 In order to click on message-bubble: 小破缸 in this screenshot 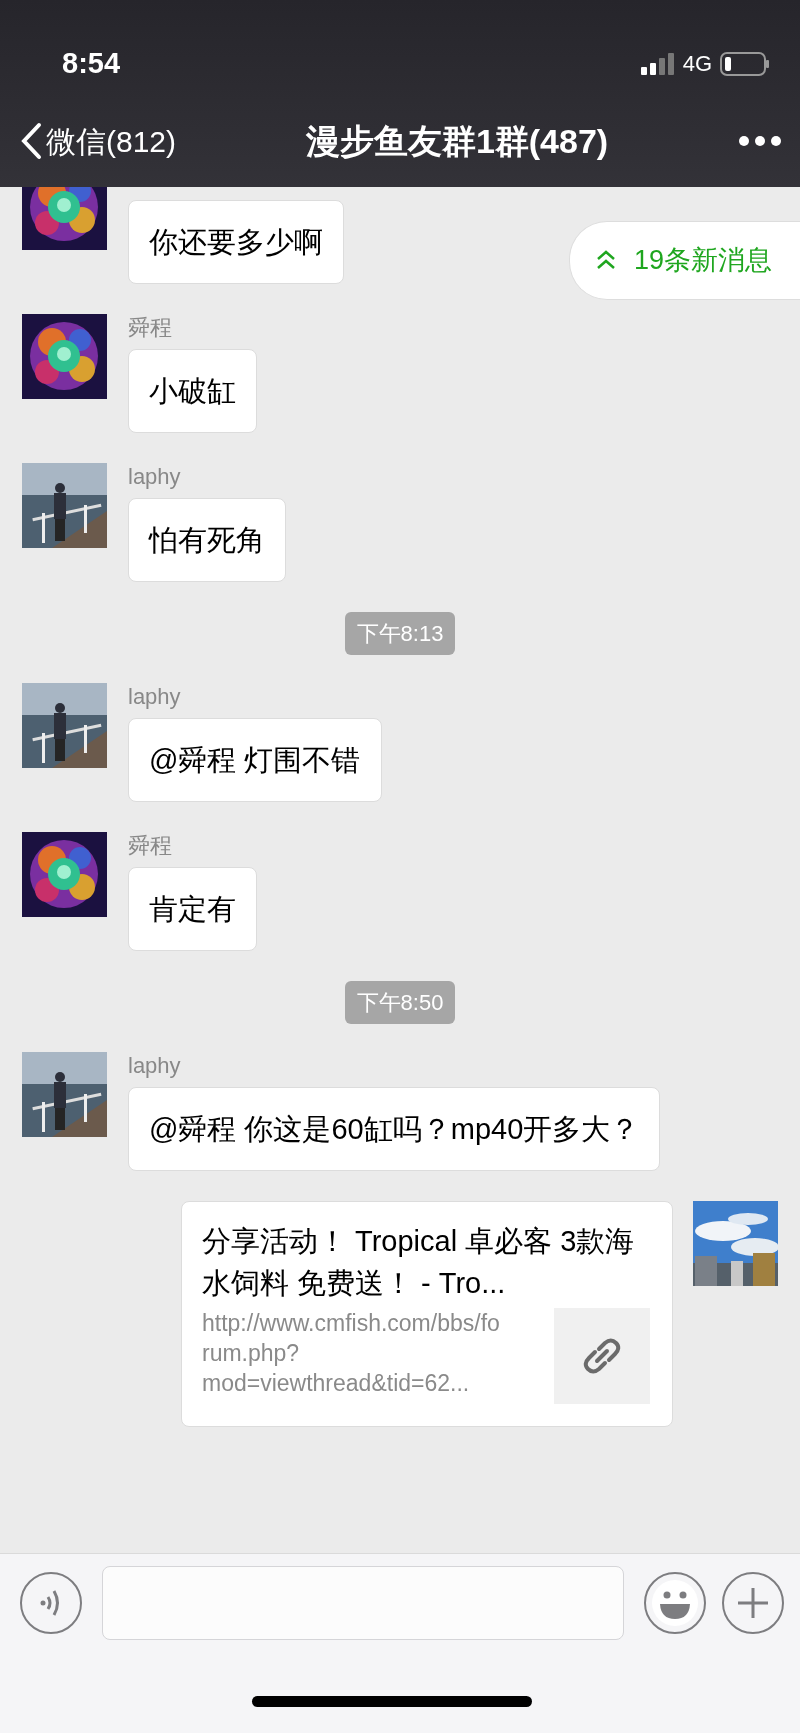, I will do `click(192, 391)`.